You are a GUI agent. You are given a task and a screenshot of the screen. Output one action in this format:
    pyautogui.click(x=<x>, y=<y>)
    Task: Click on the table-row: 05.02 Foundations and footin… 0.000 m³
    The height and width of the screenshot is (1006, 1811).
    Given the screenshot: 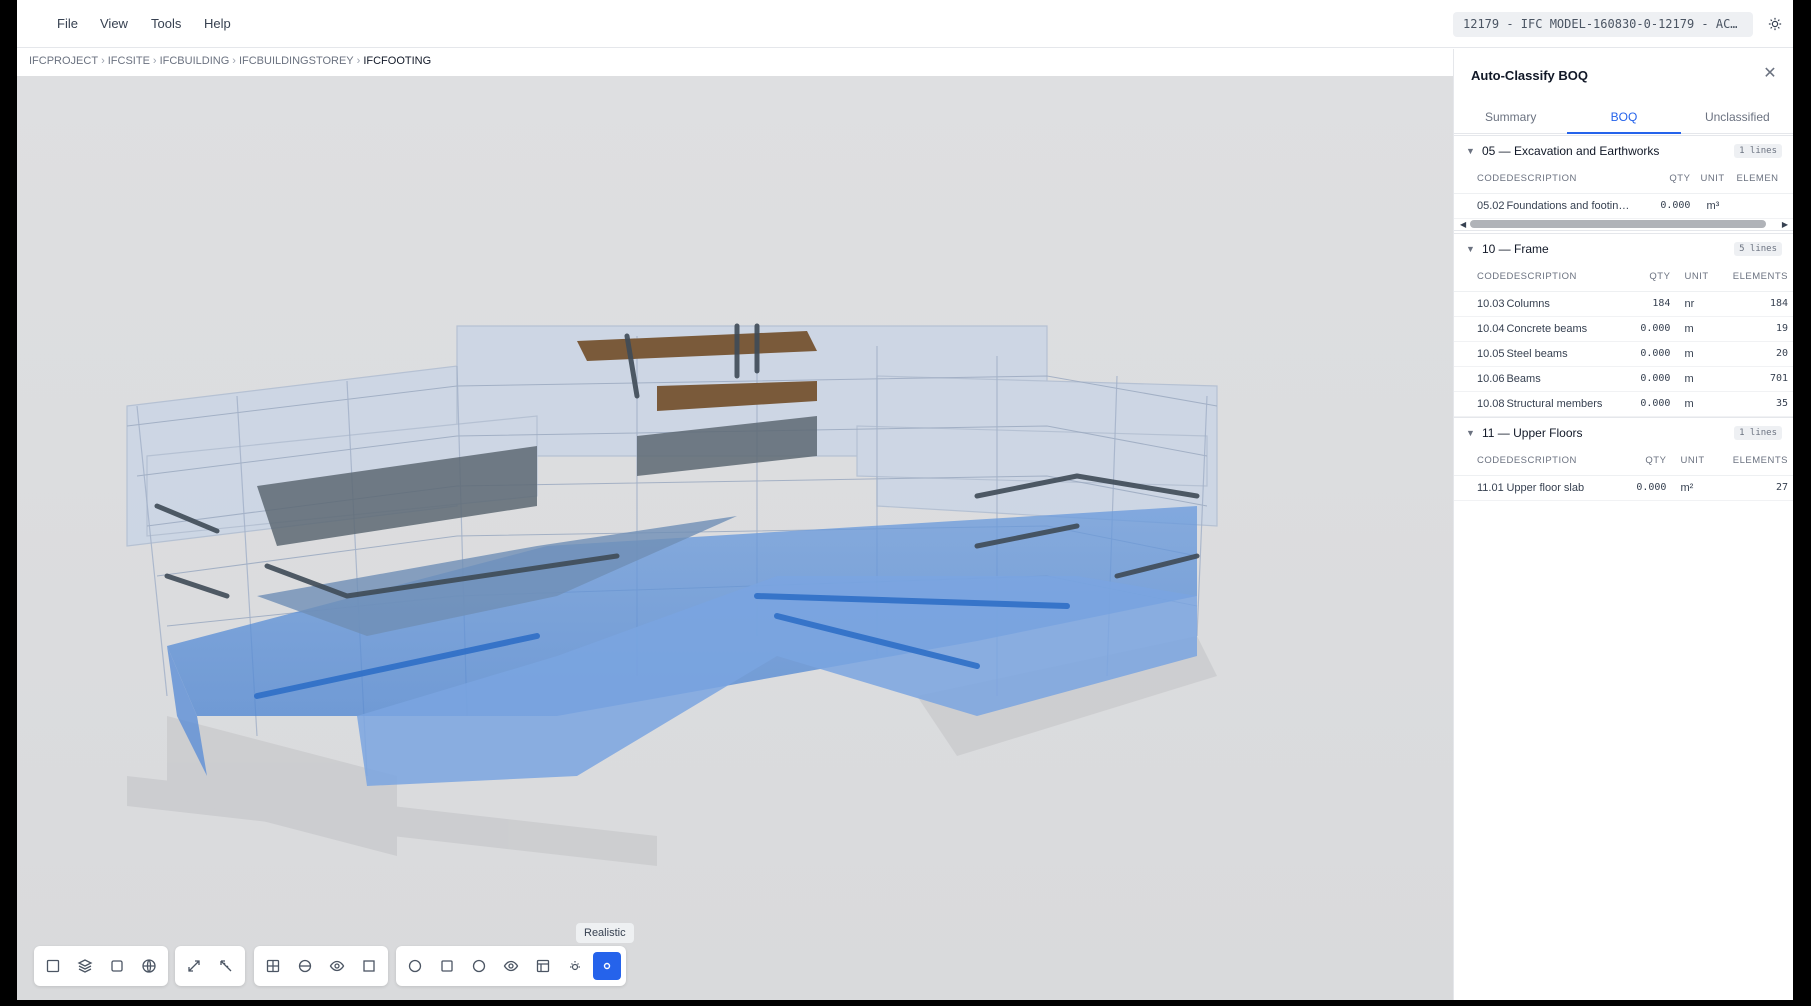 What is the action you would take?
    pyautogui.click(x=1623, y=206)
    